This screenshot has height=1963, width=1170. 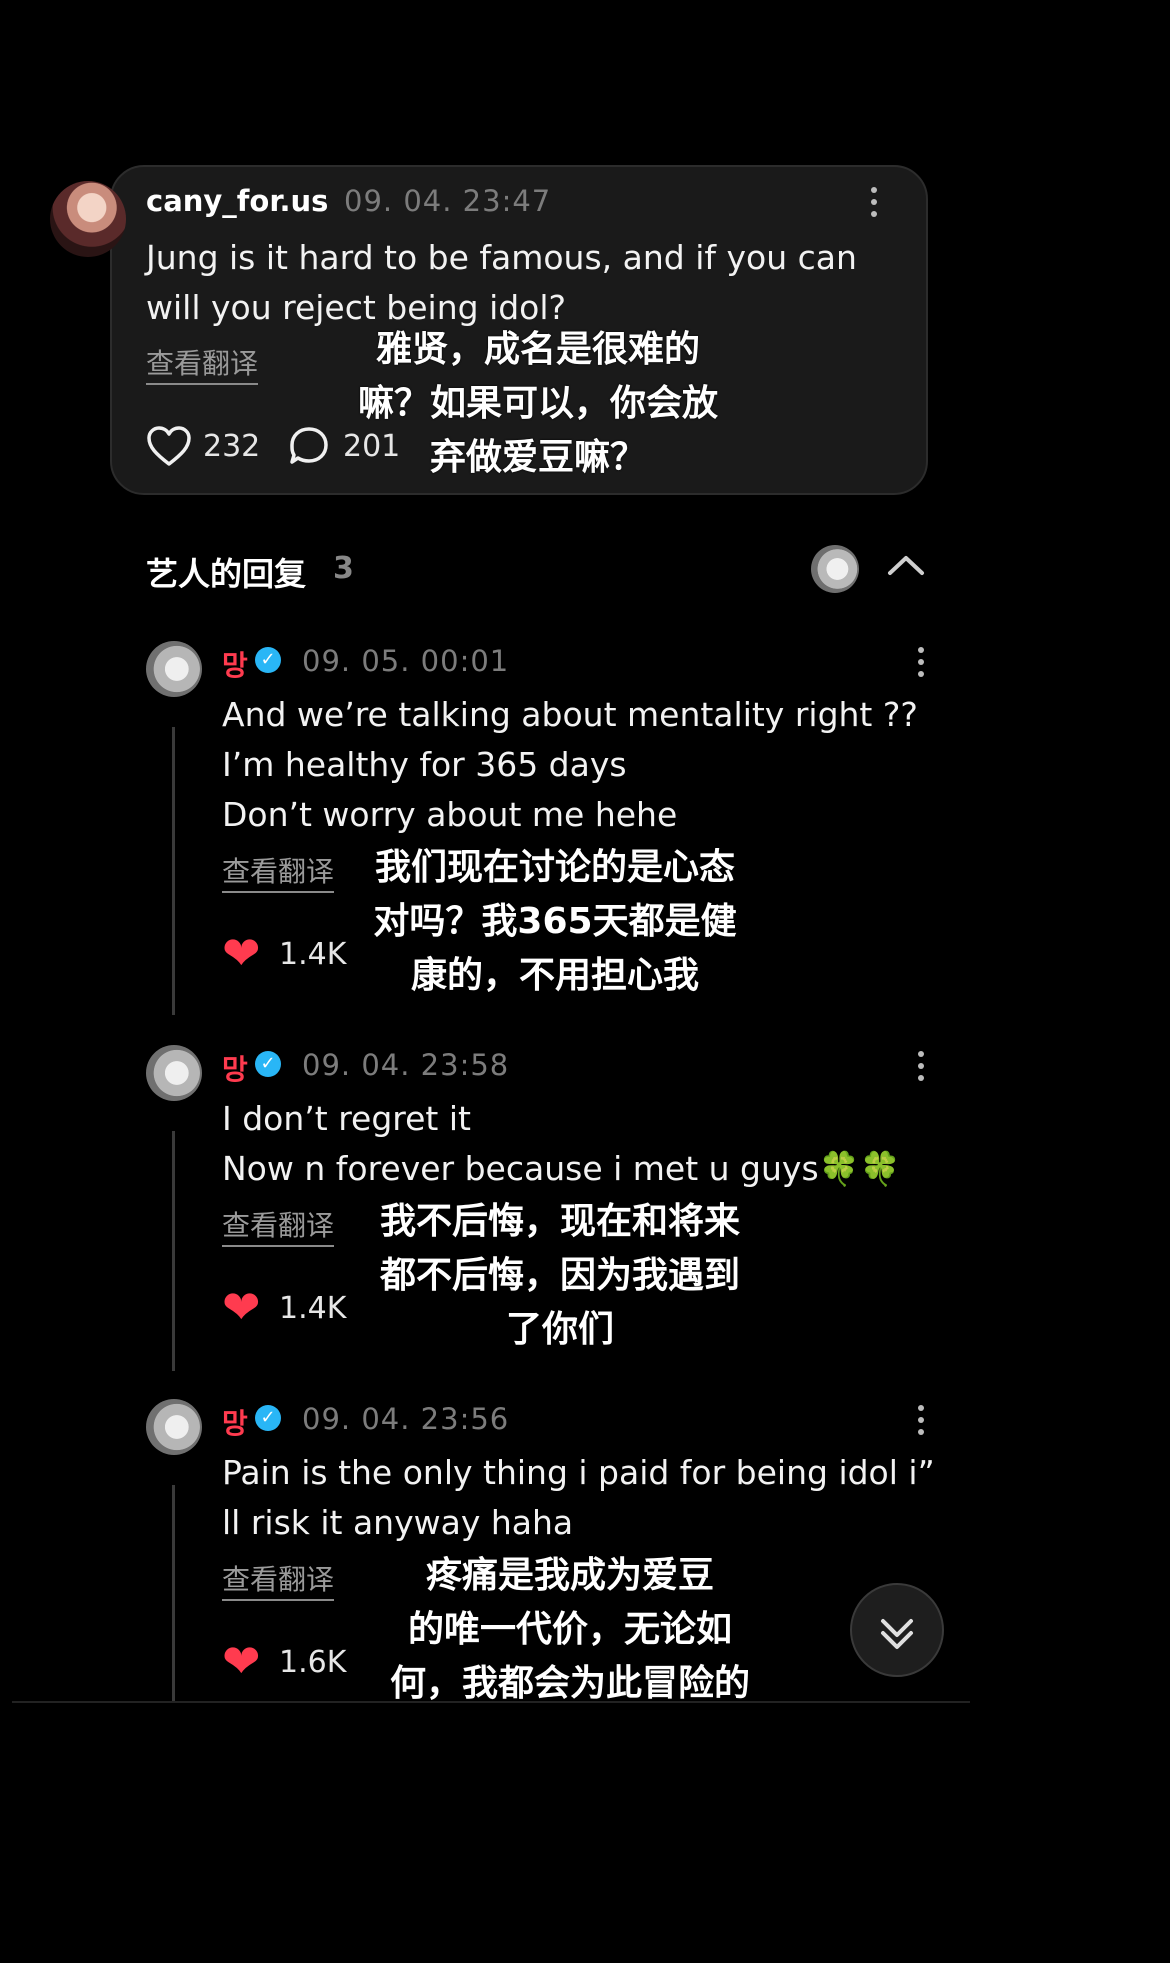 I want to click on divider, so click(x=491, y=1702).